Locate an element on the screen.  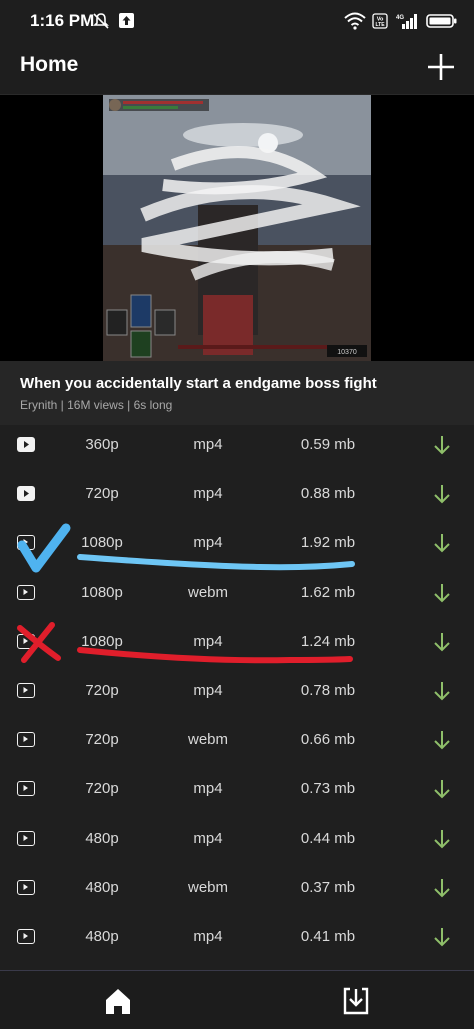
thumbnail-hud-text: 10370 is located at coordinates (347, 352).